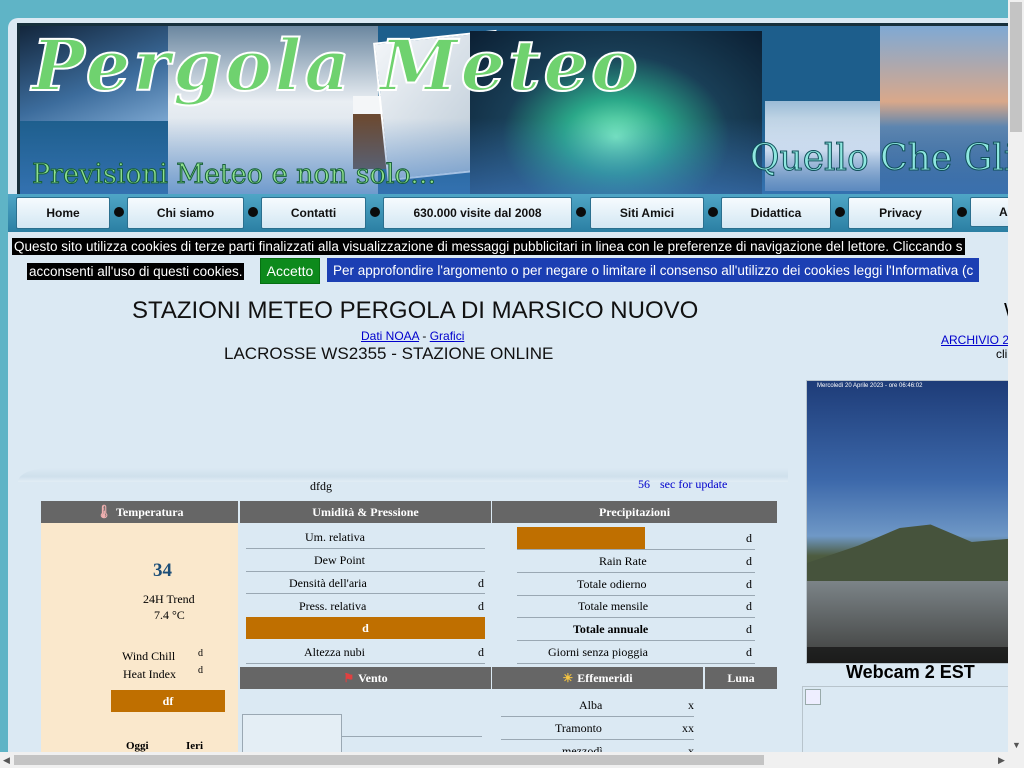  Describe the element at coordinates (477, 213) in the screenshot. I see `nav-visite: 630.000 visite dal 2008` at that location.